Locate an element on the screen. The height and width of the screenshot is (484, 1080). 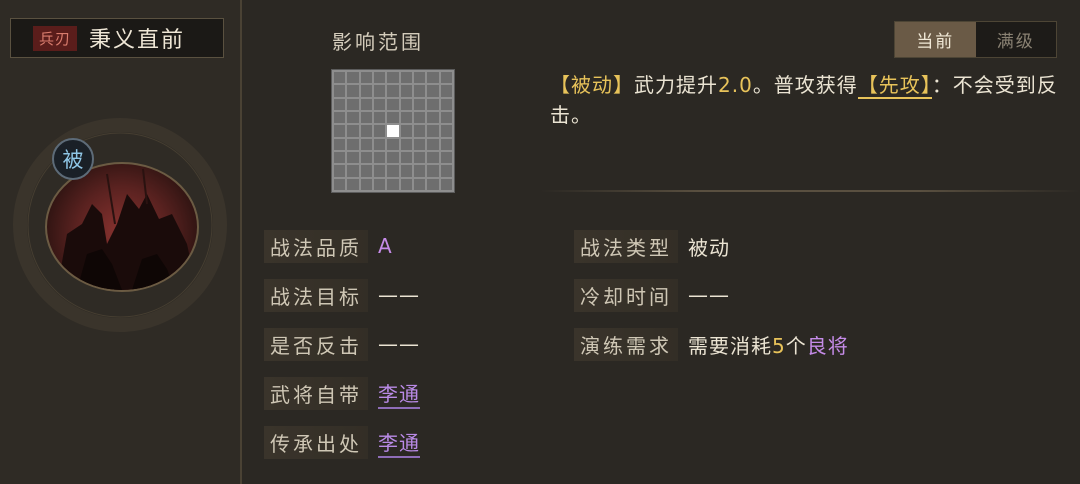
inherit-general-link: 李通 is located at coordinates (399, 442).